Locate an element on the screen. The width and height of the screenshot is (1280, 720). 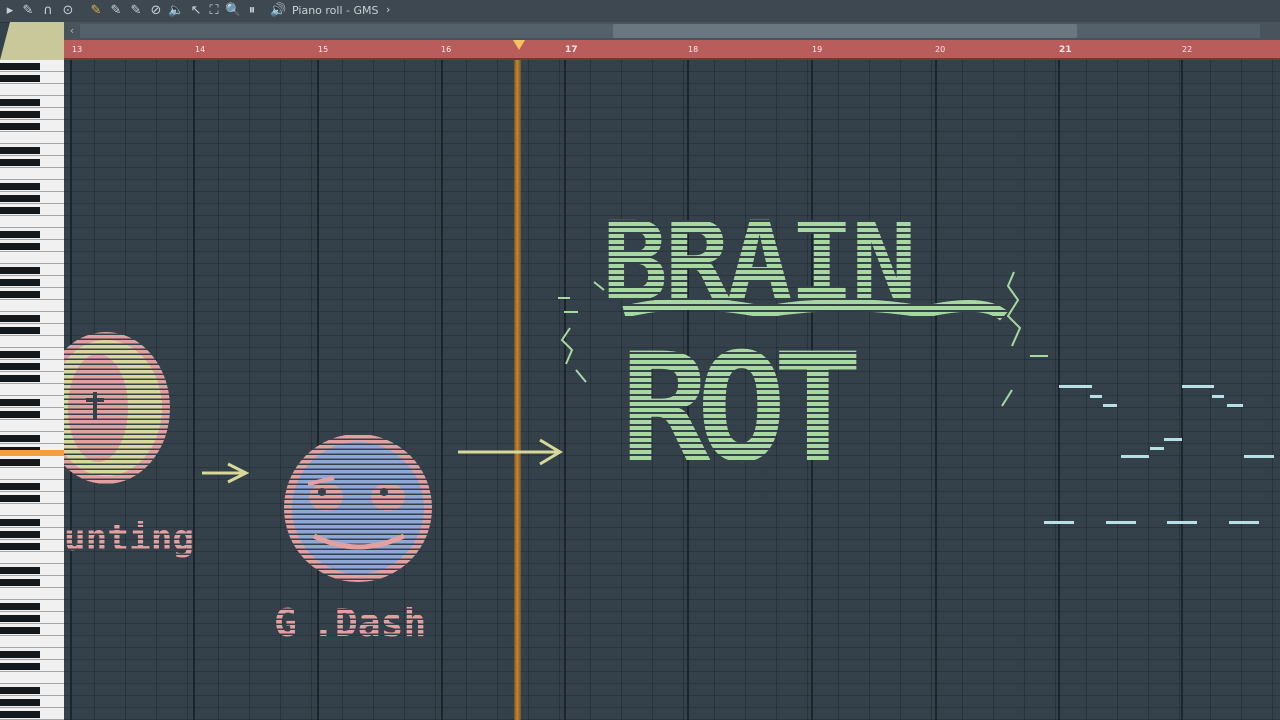
timeline-ruler: 13 14 15 16 17 18 19 20 21 22 is located at coordinates (672, 50).